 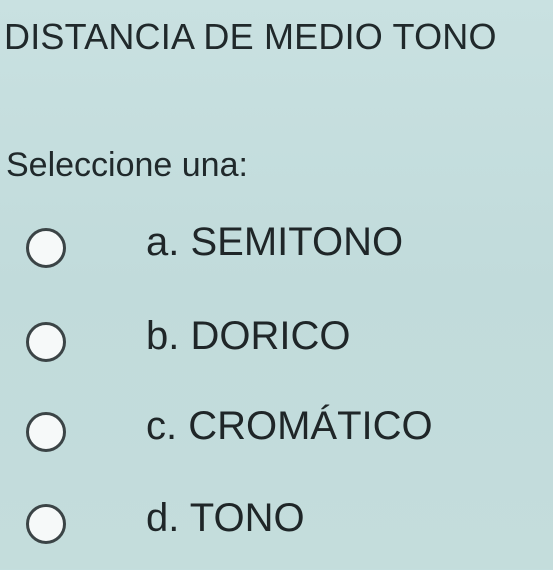 What do you see at coordinates (289, 426) in the screenshot?
I see `answer-option-label: c. CROMÁTICO` at bounding box center [289, 426].